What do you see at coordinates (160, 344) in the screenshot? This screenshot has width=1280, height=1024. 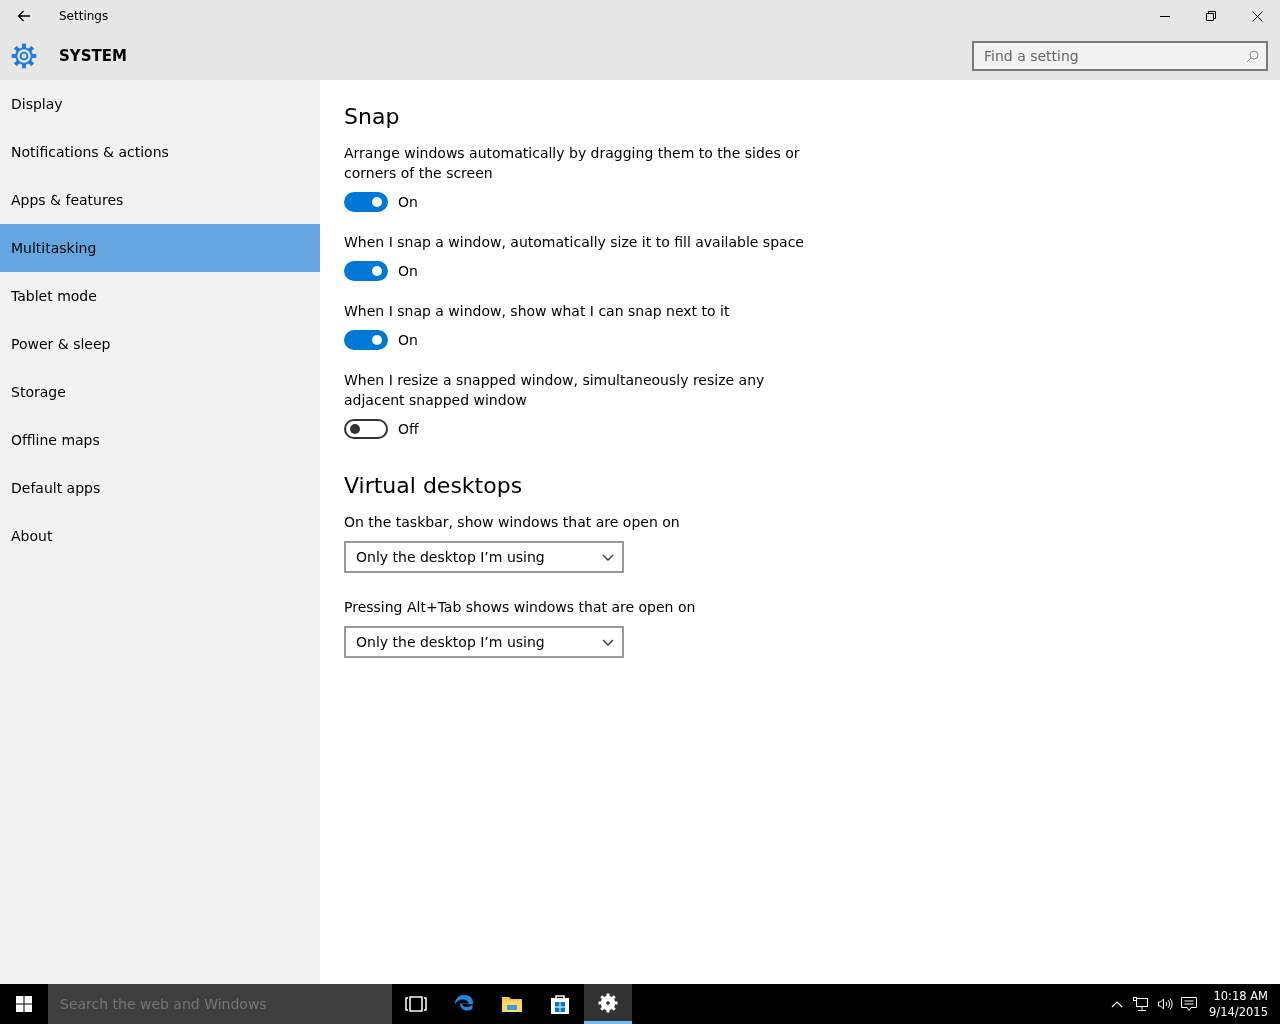 I see `sidebar-item: Power & sleep` at bounding box center [160, 344].